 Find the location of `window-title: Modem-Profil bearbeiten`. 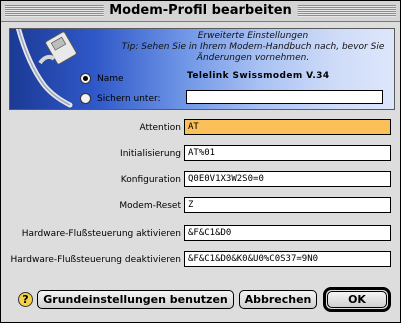

window-title: Modem-Profil bearbeiten is located at coordinates (200, 11).